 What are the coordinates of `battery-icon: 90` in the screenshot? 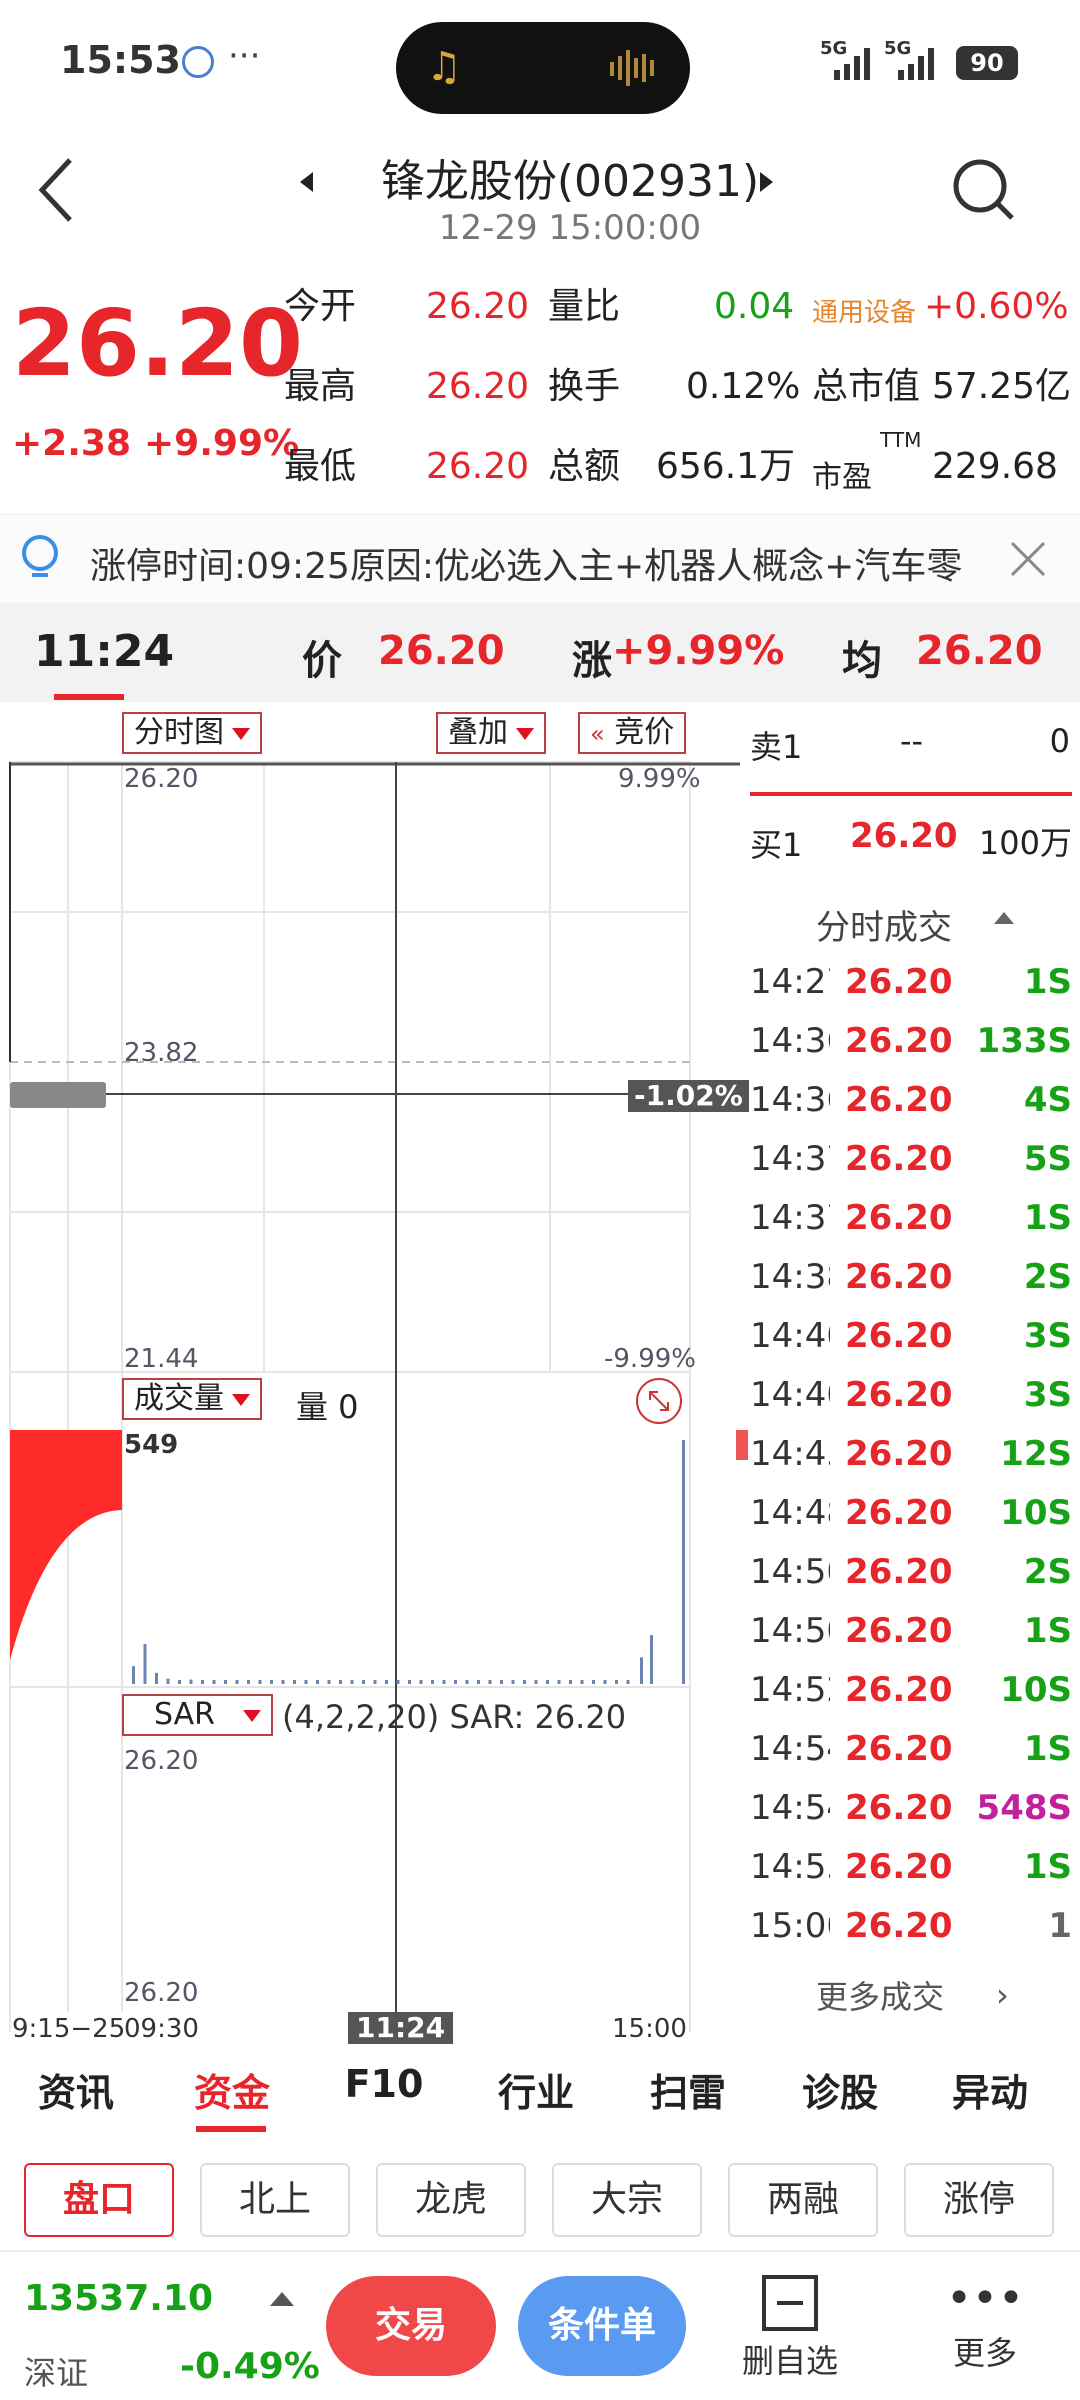 It's located at (987, 63).